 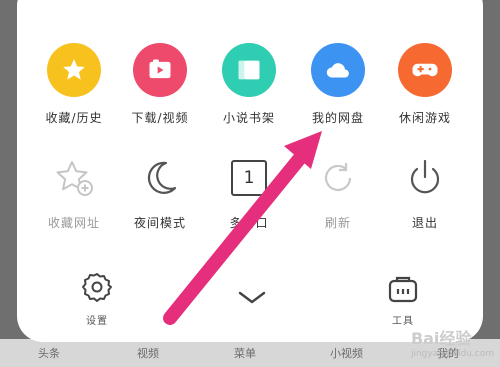 What do you see at coordinates (148, 353) in the screenshot?
I see `nav-item-video: 视频` at bounding box center [148, 353].